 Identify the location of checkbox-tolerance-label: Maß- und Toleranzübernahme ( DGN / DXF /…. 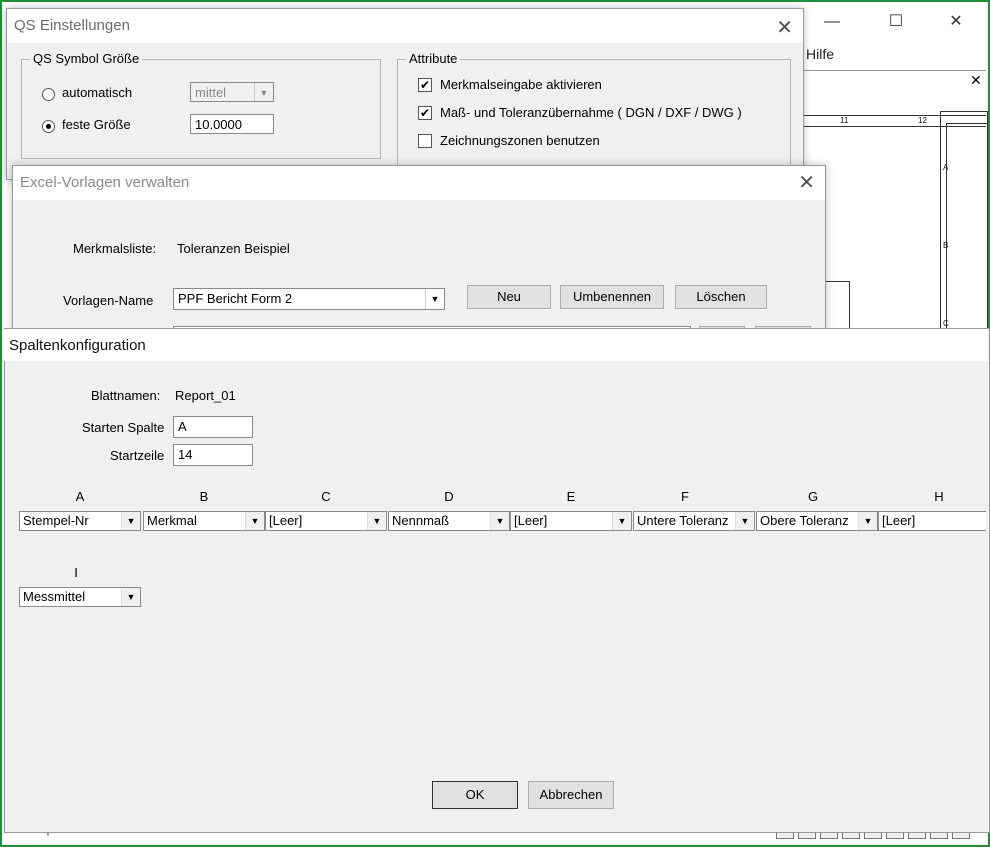
(591, 112).